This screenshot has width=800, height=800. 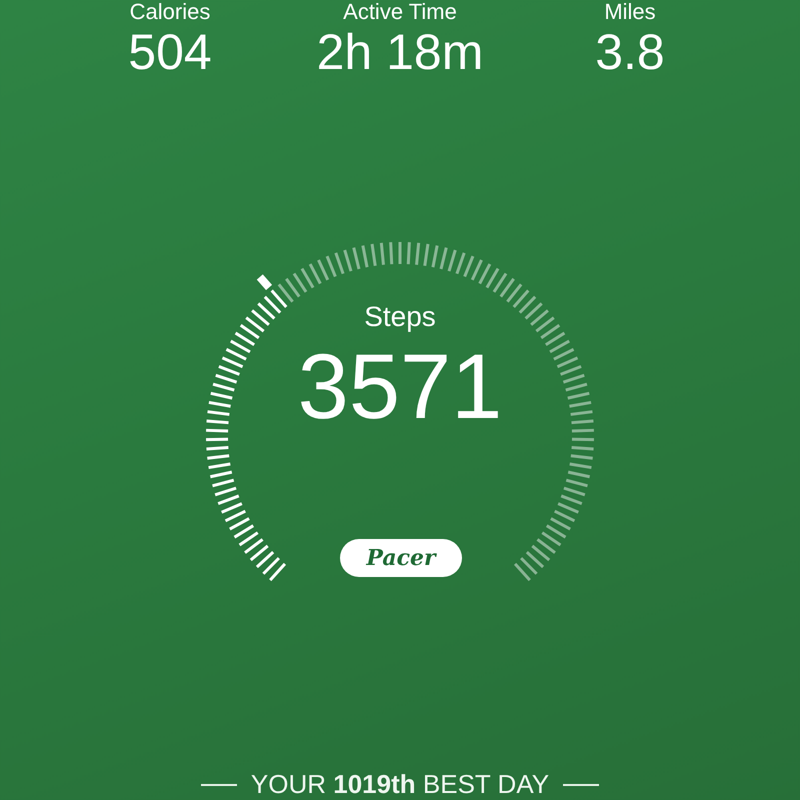 What do you see at coordinates (400, 12) in the screenshot?
I see `stat-label: Active Time` at bounding box center [400, 12].